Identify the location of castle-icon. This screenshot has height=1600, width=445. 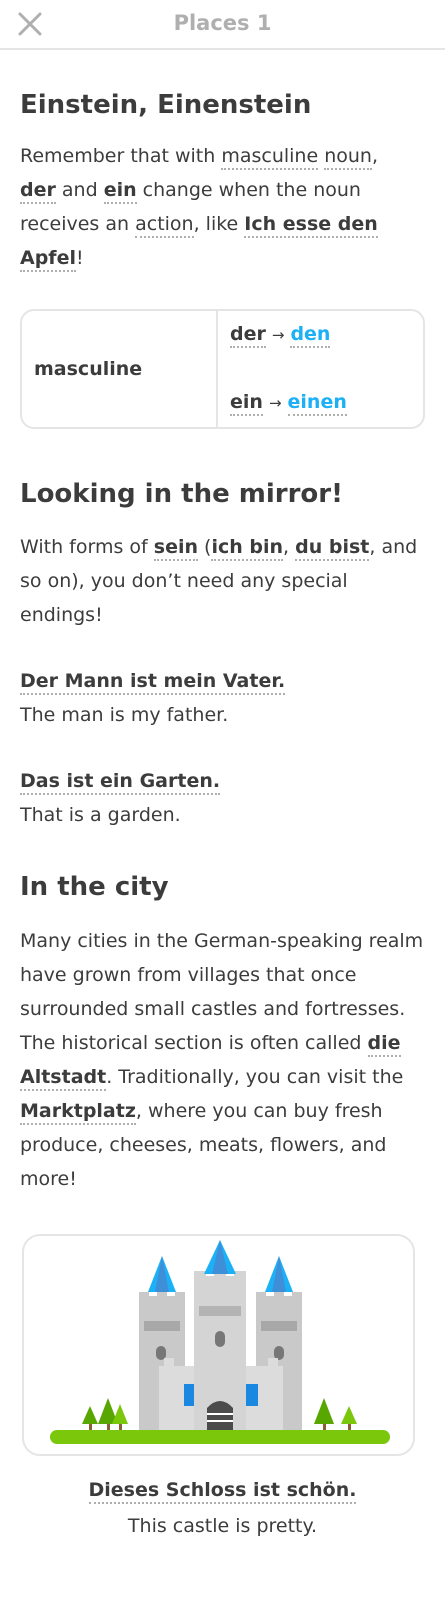
(220, 1341).